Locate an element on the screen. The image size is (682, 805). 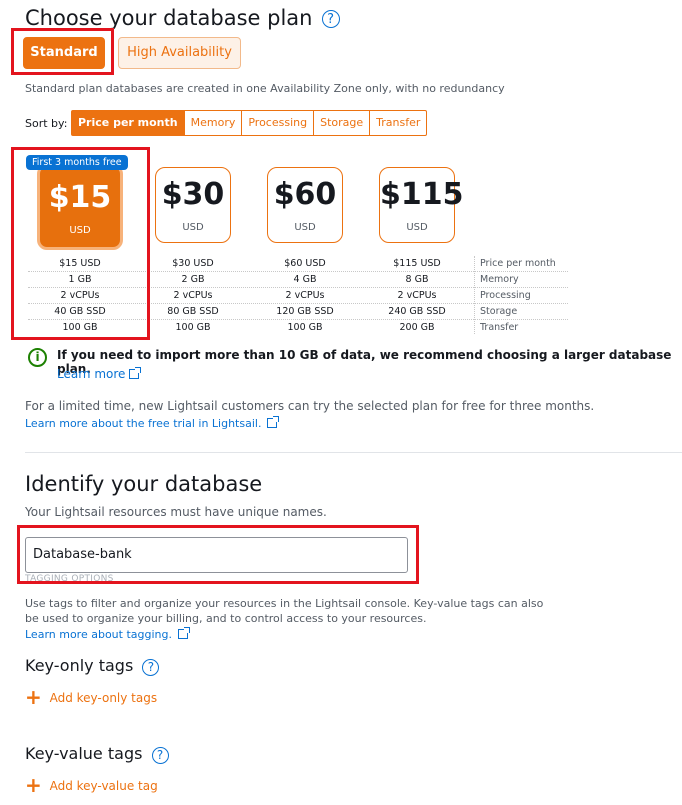
add-key-value-label: Add key-value tag is located at coordinates (103, 786).